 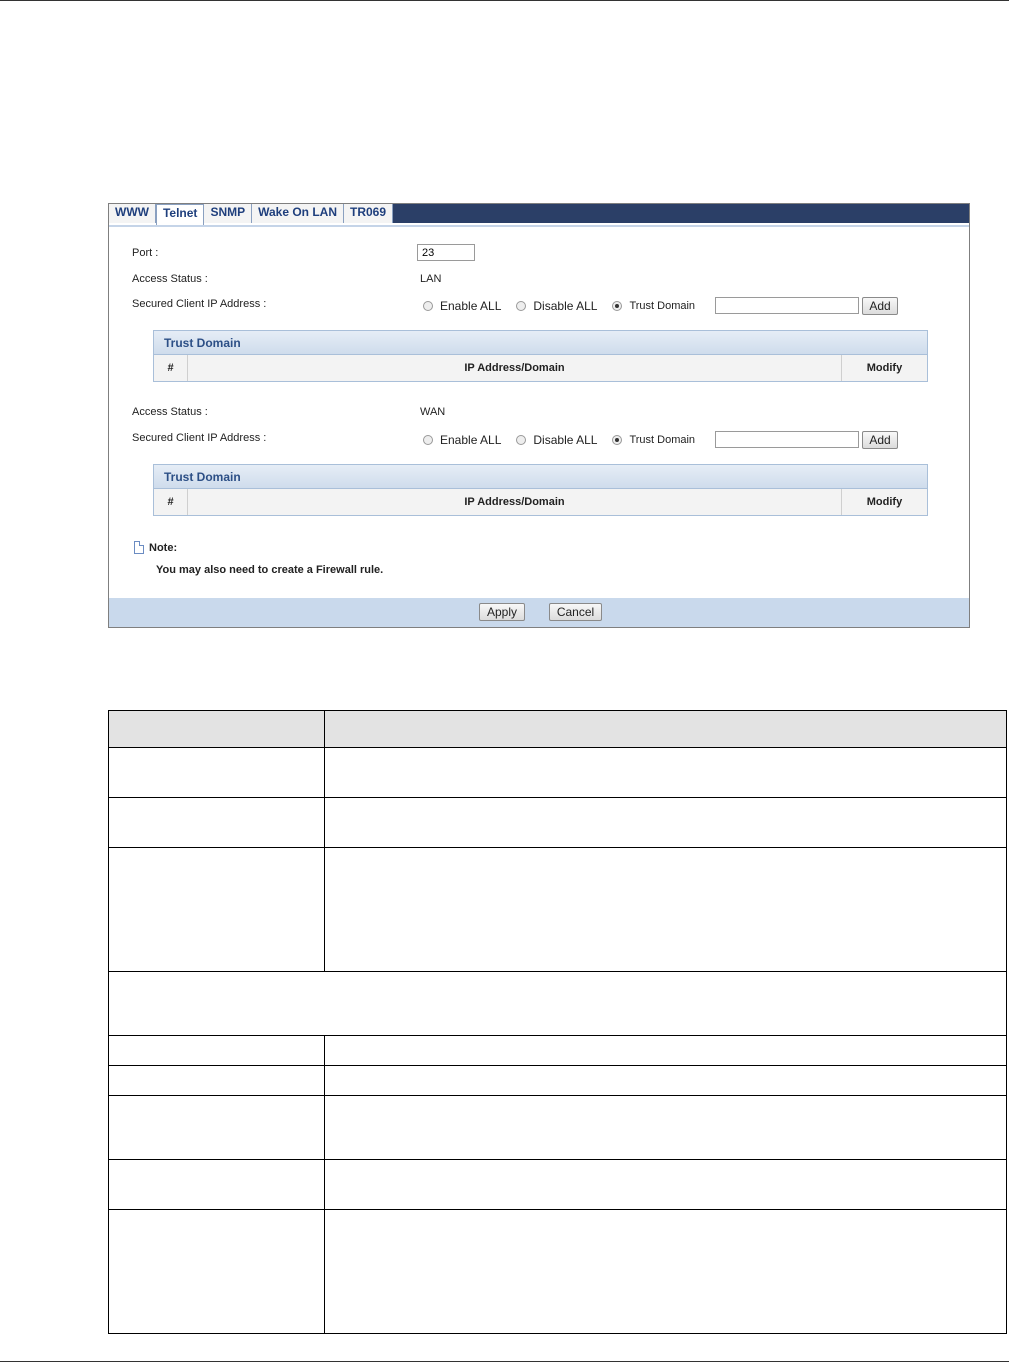 What do you see at coordinates (228, 213) in the screenshot?
I see `tab-snmp: SNMP` at bounding box center [228, 213].